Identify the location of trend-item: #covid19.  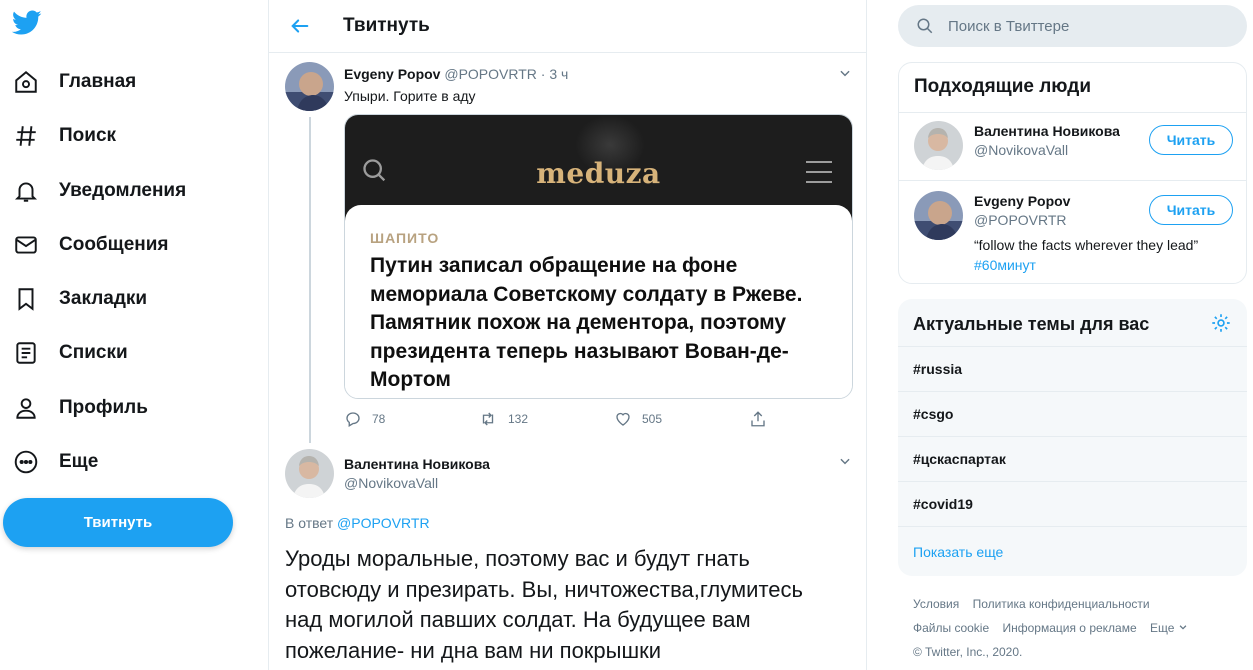
(1072, 503).